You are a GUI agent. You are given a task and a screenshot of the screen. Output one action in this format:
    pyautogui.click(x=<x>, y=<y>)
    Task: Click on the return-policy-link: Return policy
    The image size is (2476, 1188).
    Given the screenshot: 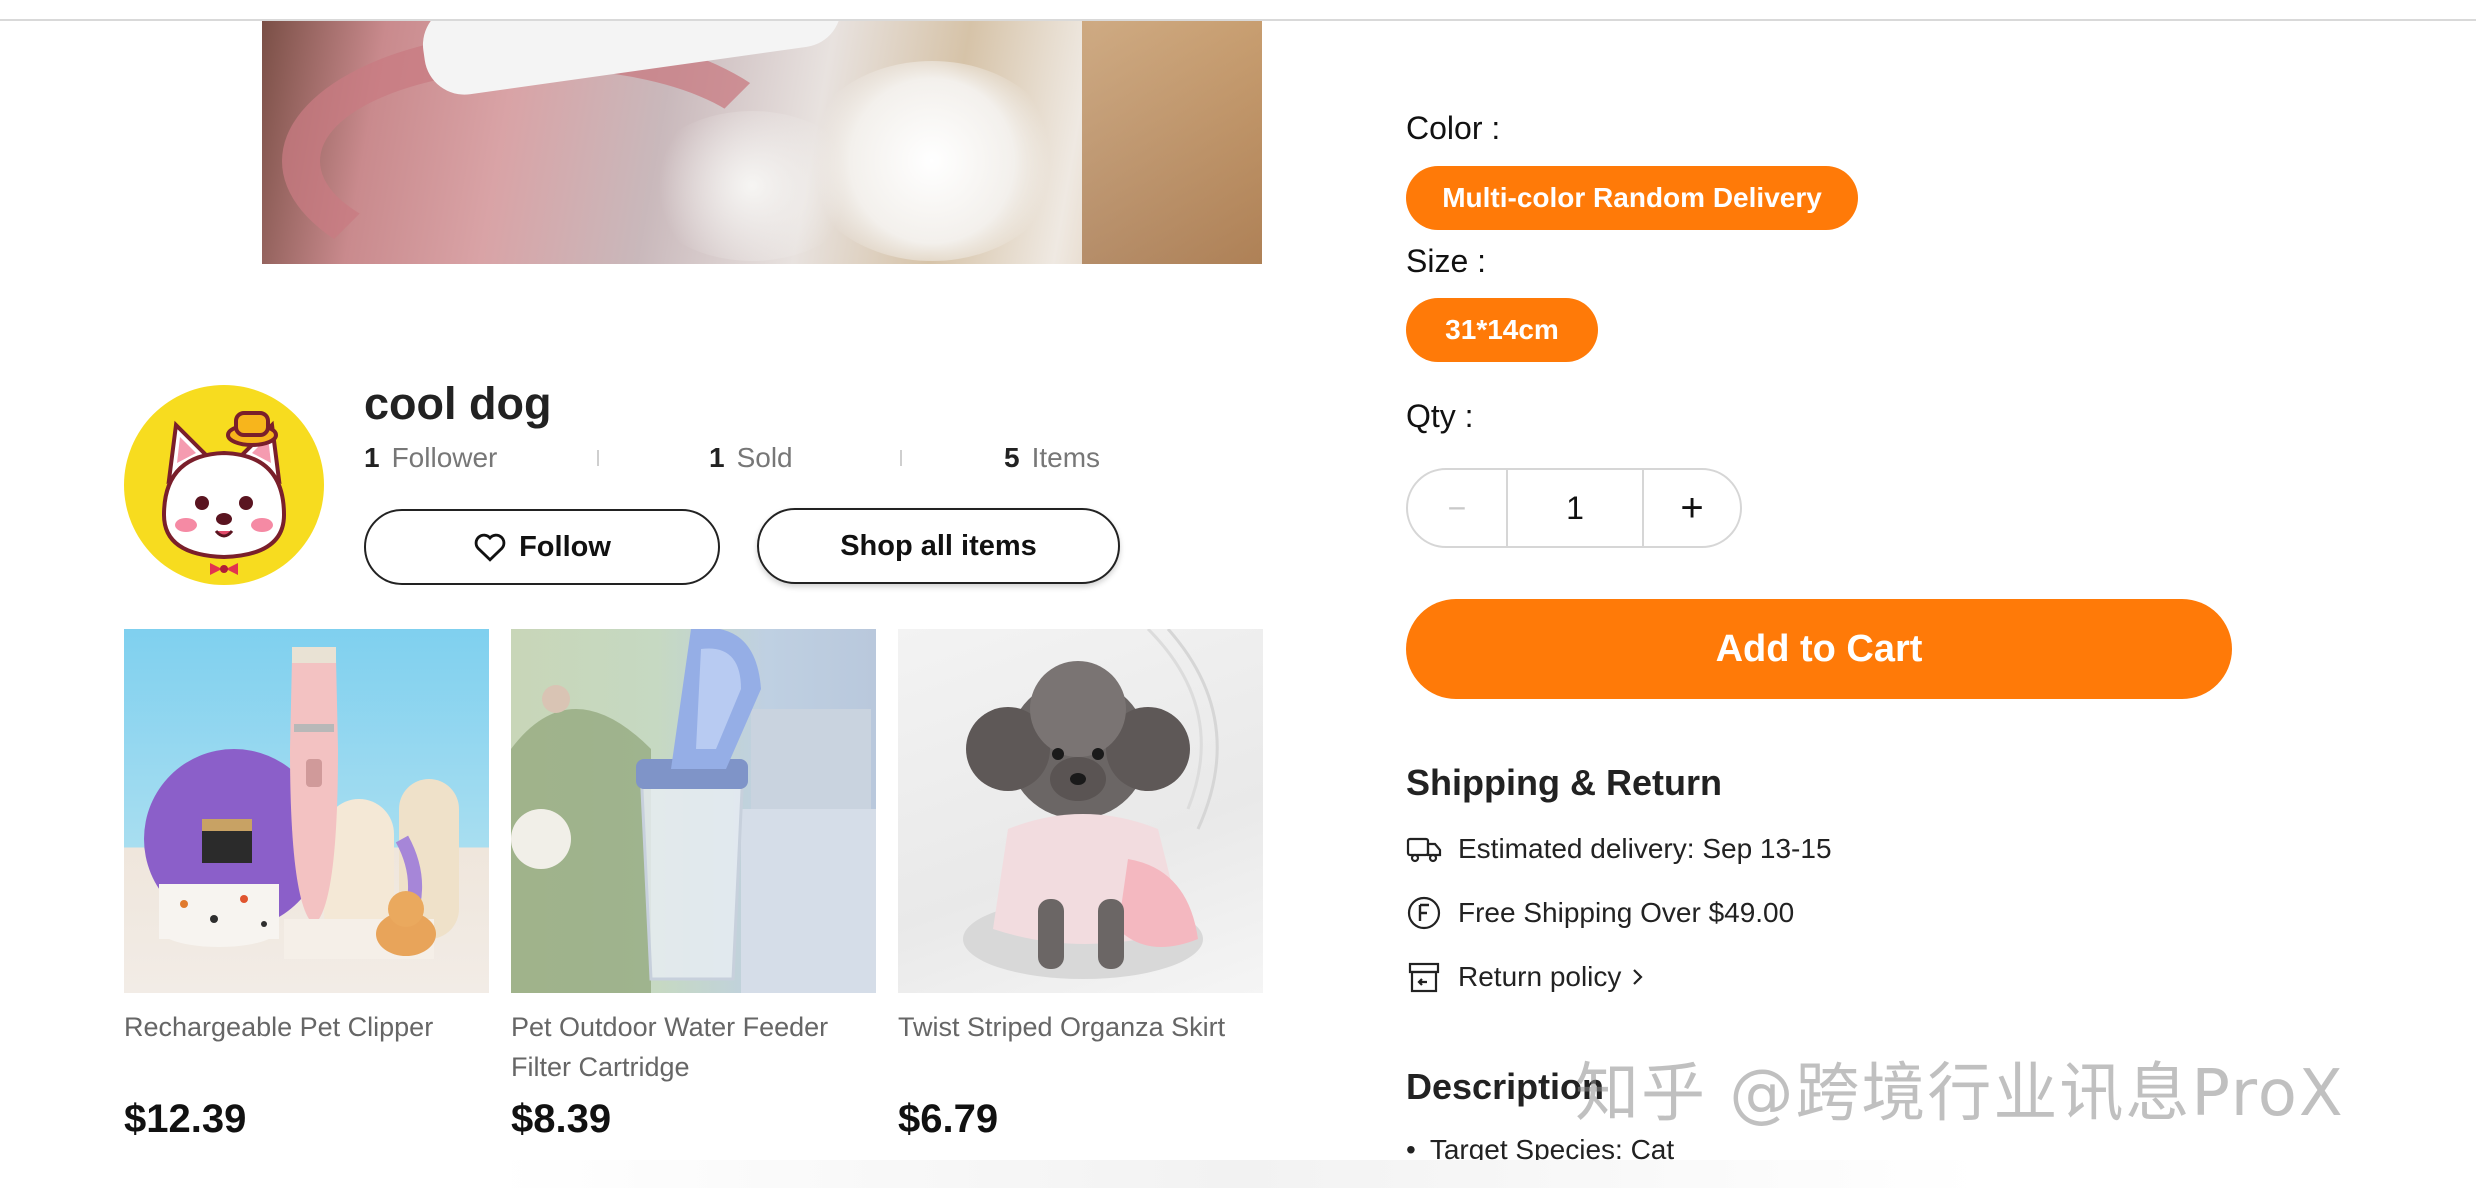 What is the action you would take?
    pyautogui.click(x=1525, y=977)
    